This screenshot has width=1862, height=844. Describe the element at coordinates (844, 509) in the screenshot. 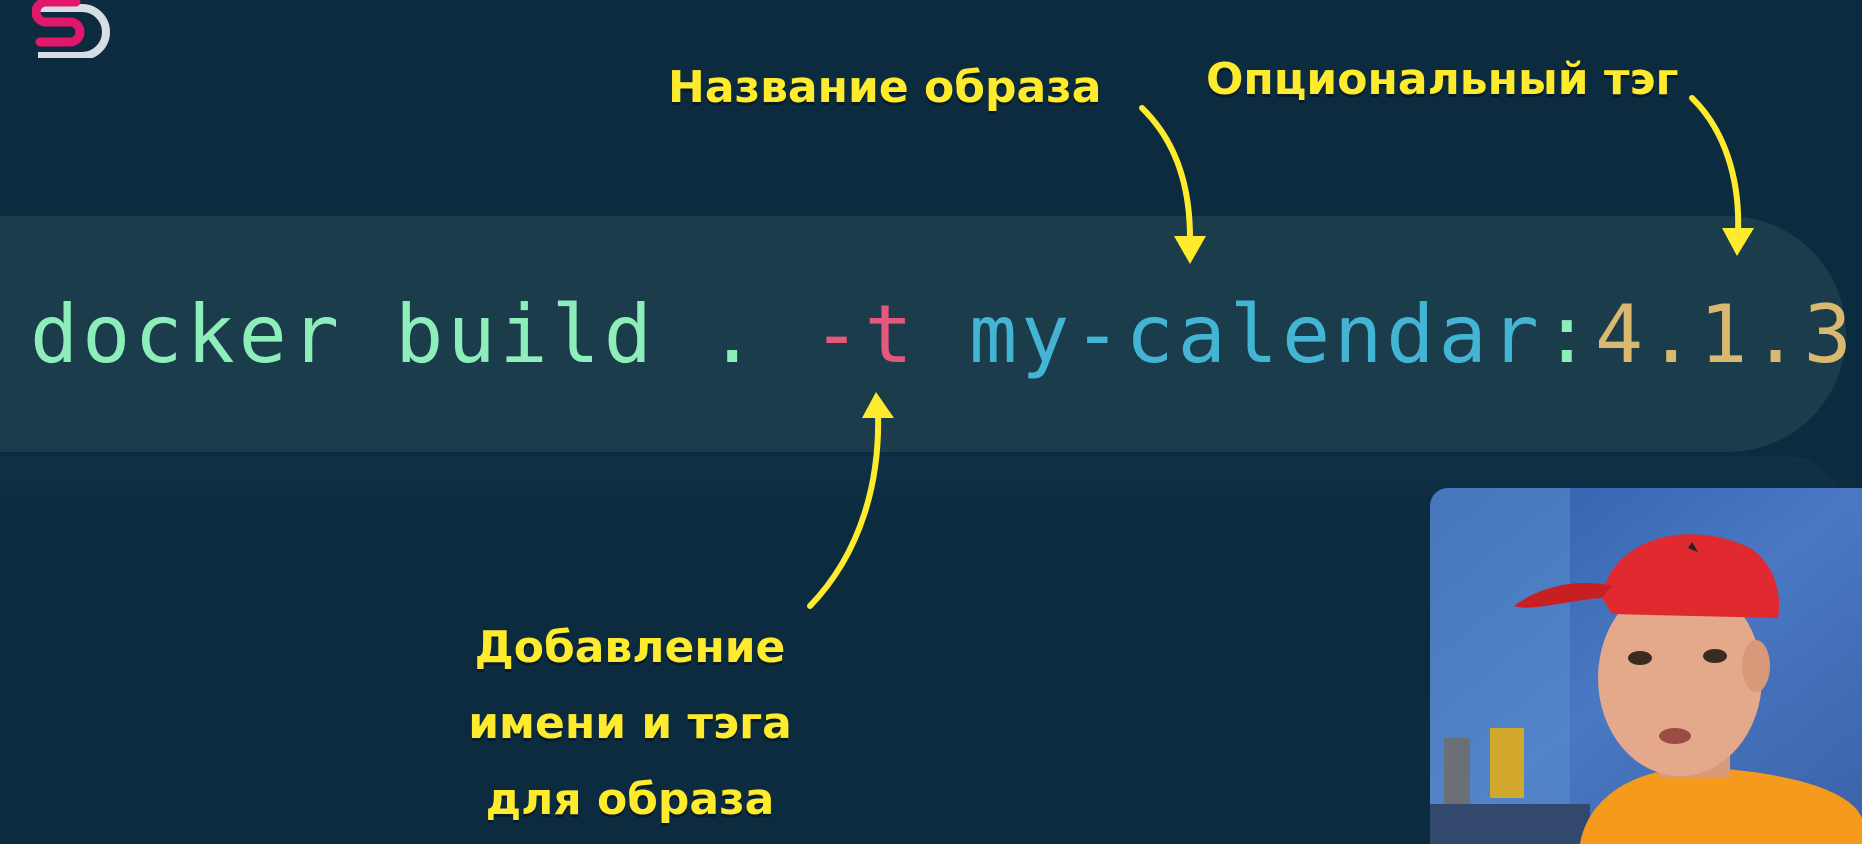

I see `arrow-to-flag` at that location.